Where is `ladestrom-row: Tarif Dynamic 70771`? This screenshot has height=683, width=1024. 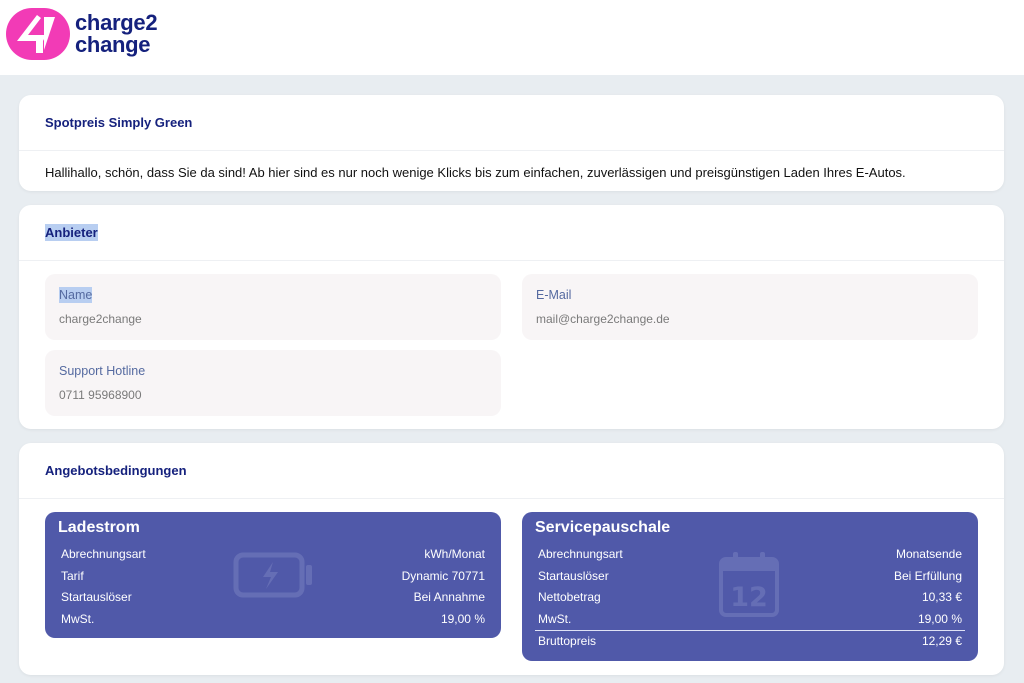 ladestrom-row: Tarif Dynamic 70771 is located at coordinates (273, 577).